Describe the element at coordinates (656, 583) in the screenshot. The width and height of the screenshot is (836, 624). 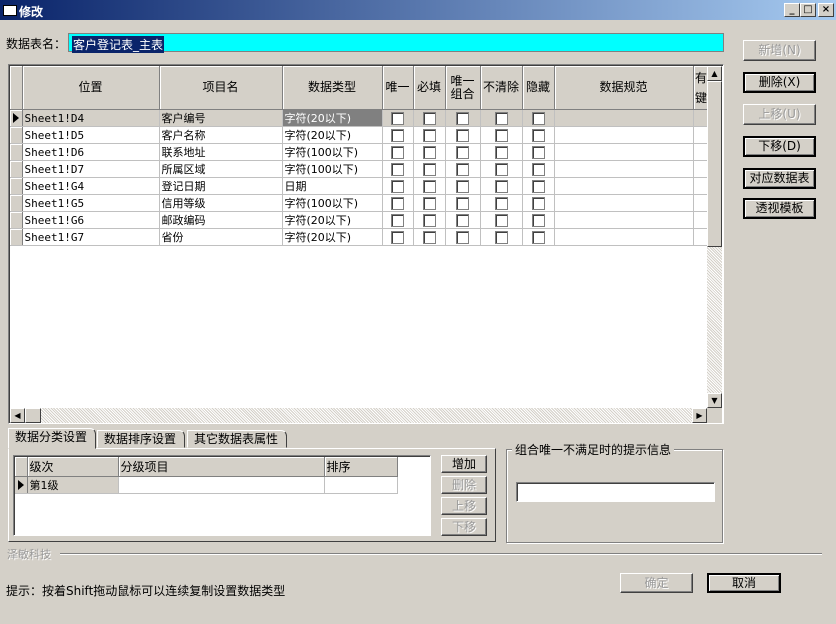
I see `ok-button: 确定` at that location.